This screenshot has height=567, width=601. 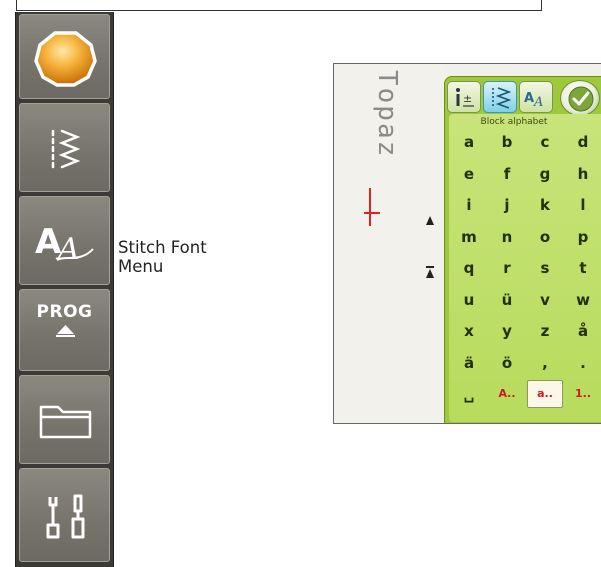 I want to click on character-key: t, so click(x=583, y=268).